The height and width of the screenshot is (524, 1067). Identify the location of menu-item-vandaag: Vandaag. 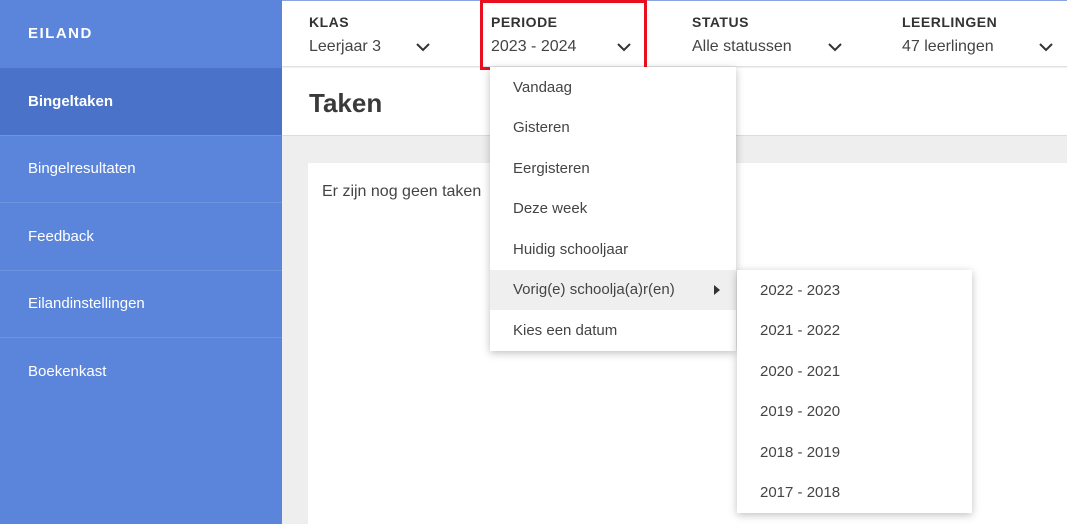
(613, 87).